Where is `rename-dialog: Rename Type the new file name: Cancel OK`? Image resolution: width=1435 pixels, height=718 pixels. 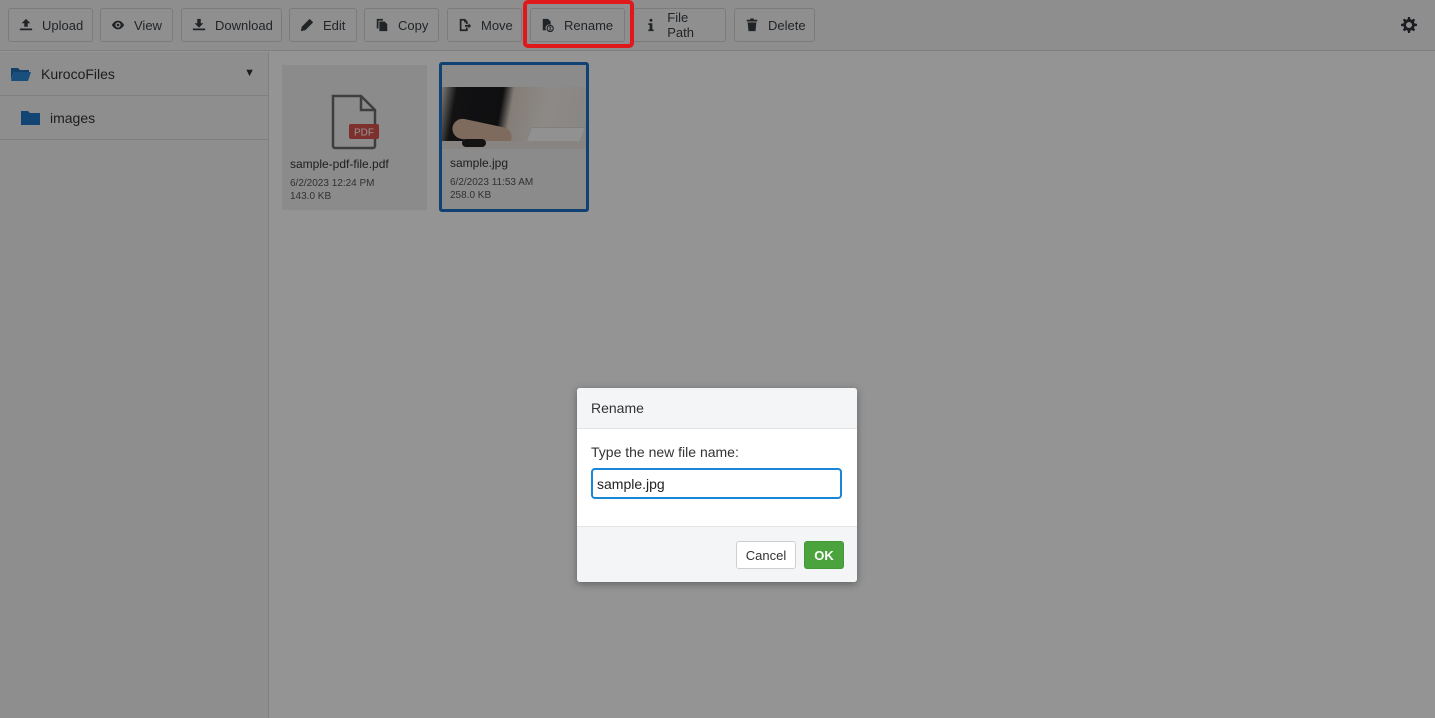
rename-dialog: Rename Type the new file name: Cancel OK is located at coordinates (717, 485).